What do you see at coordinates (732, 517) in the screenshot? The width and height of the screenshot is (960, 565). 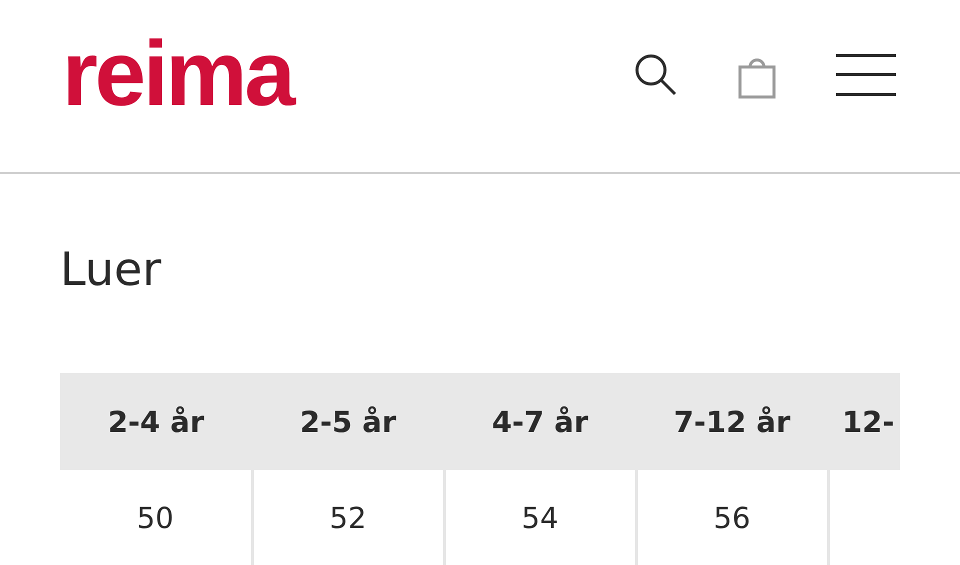 I see `table-cell: 56` at bounding box center [732, 517].